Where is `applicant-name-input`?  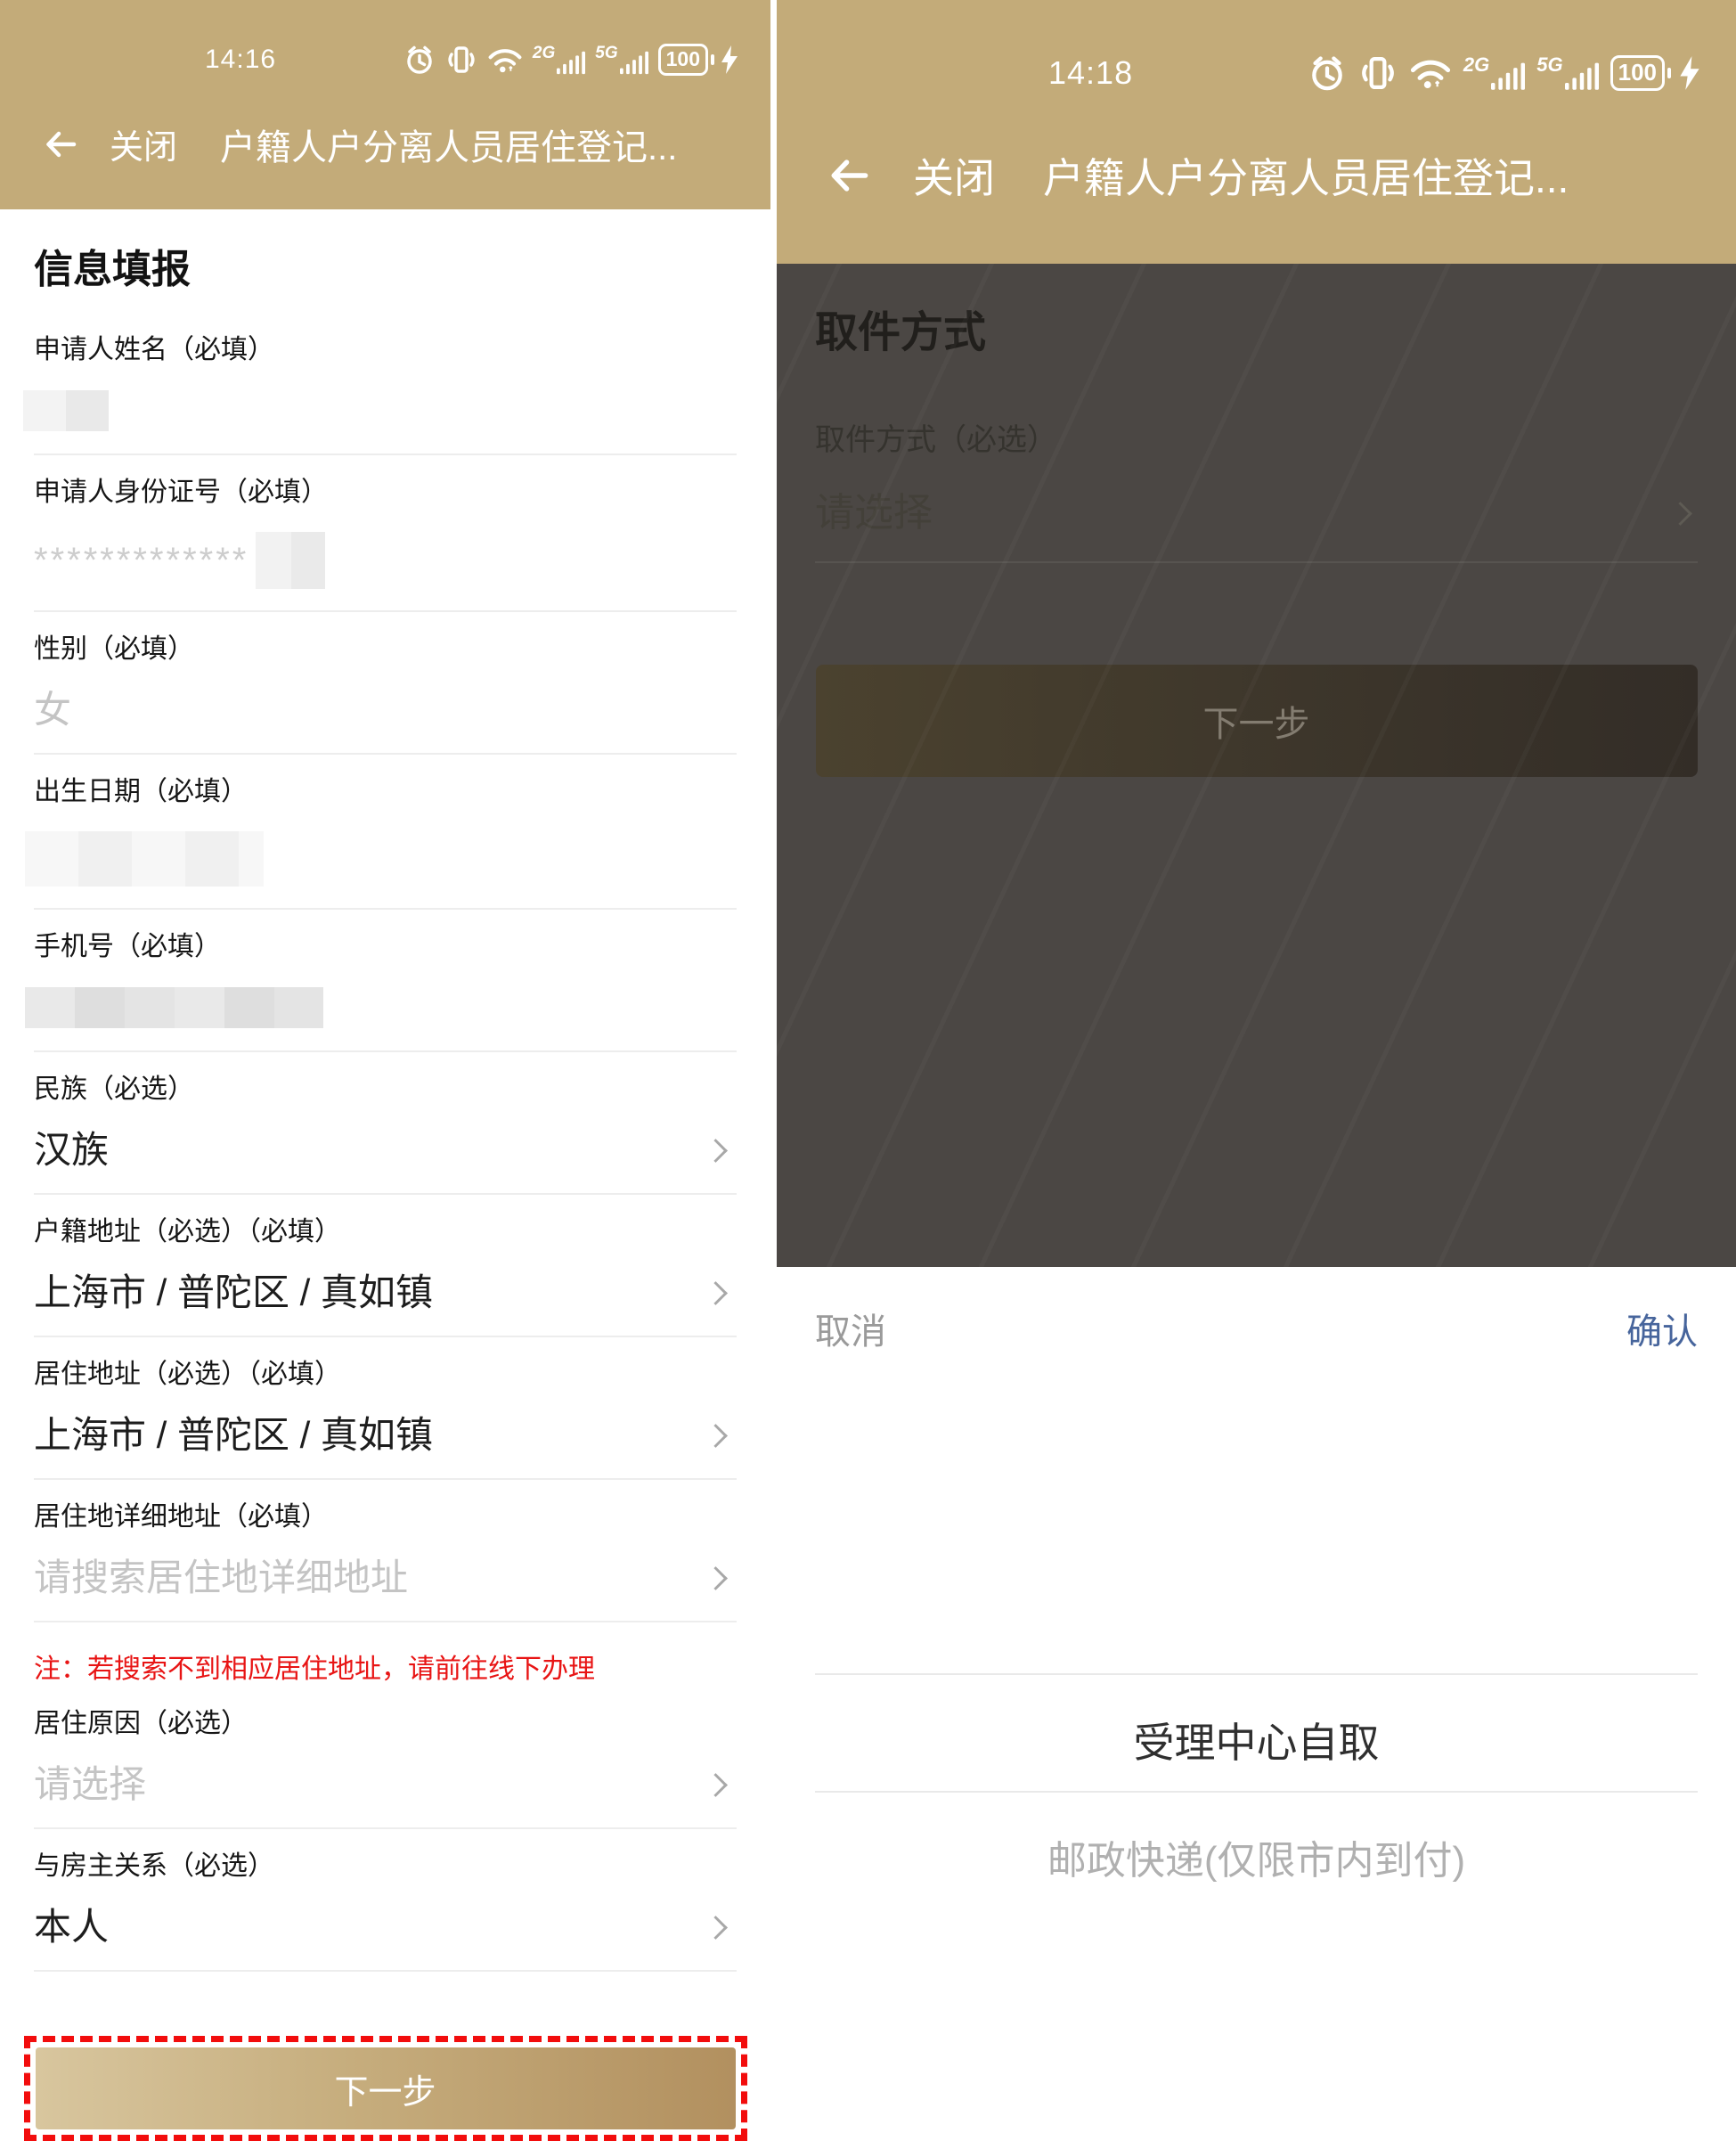 applicant-name-input is located at coordinates (380, 411).